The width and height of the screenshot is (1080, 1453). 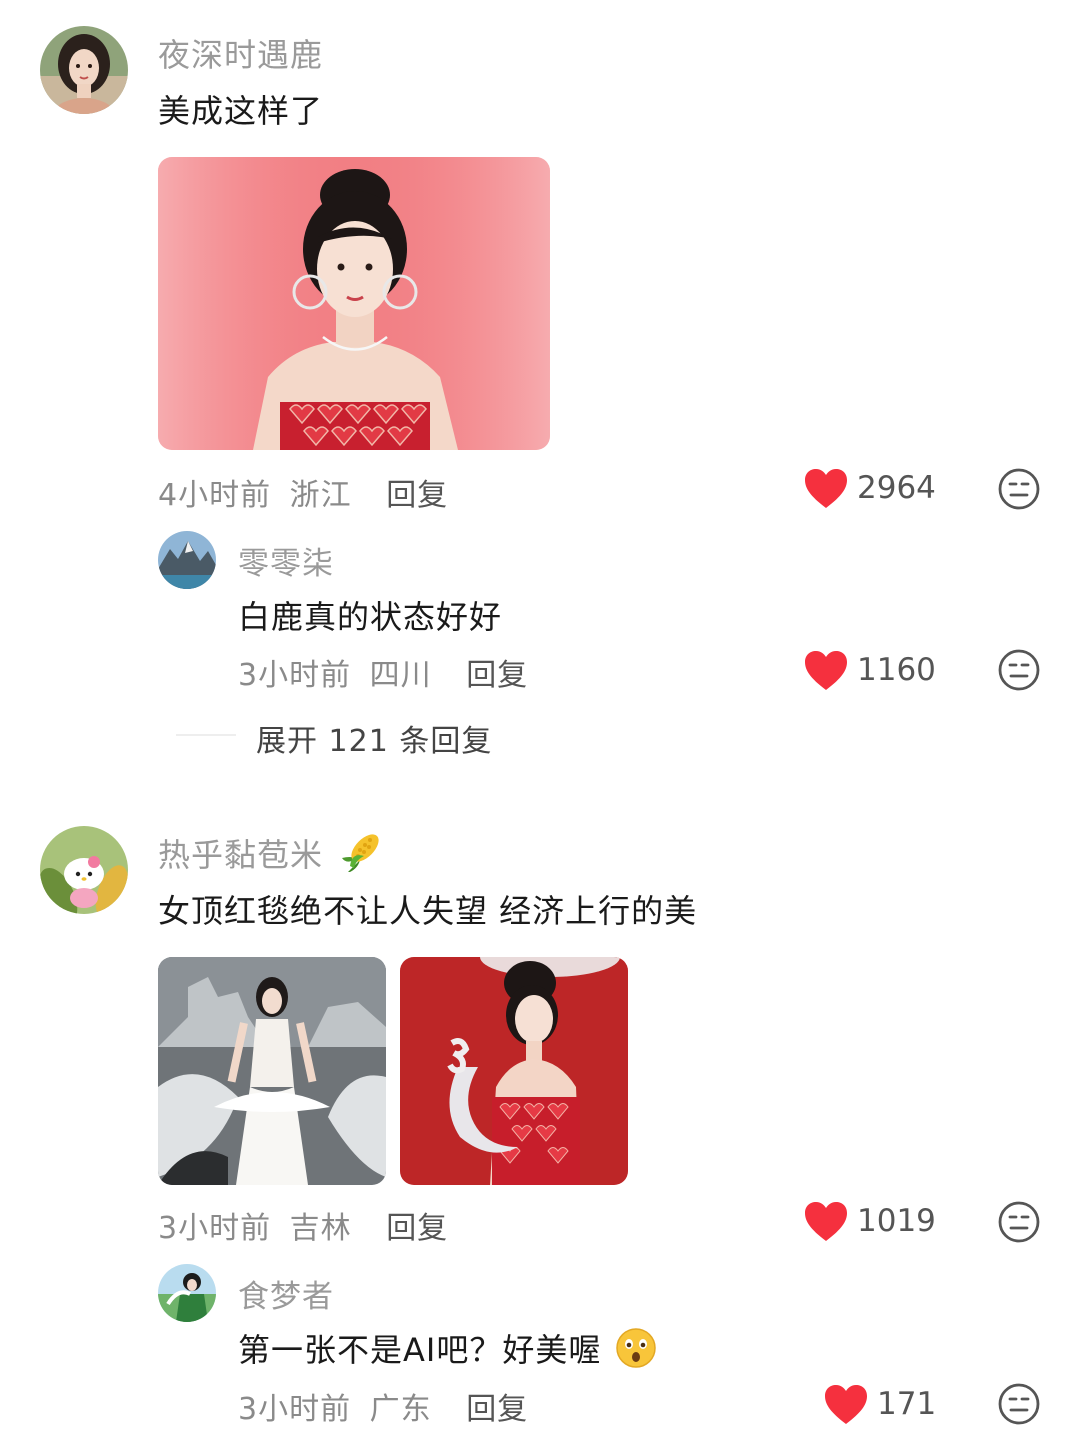 What do you see at coordinates (370, 617) in the screenshot?
I see `reply-text: 白鹿真的状态好好` at bounding box center [370, 617].